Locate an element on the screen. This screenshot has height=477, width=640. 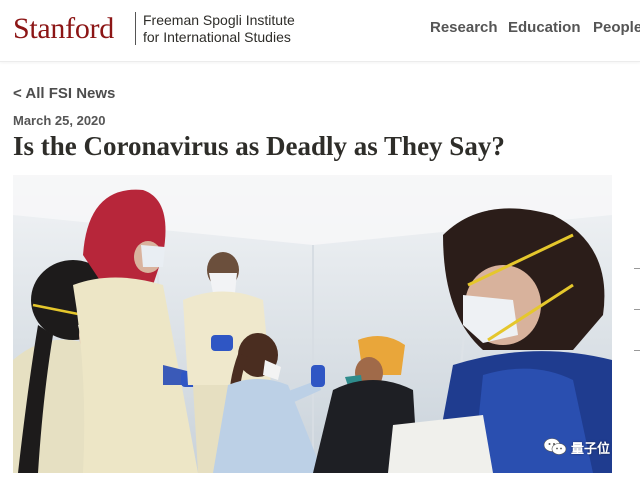
stanford-logo: Stanford is located at coordinates (63, 29).